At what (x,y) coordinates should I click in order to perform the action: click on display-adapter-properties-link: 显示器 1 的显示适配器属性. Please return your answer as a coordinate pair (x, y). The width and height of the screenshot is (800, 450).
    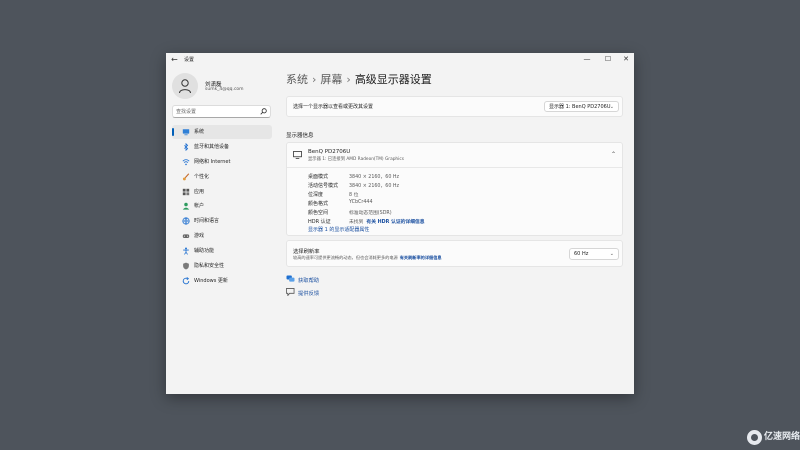
    Looking at the image, I should click on (338, 229).